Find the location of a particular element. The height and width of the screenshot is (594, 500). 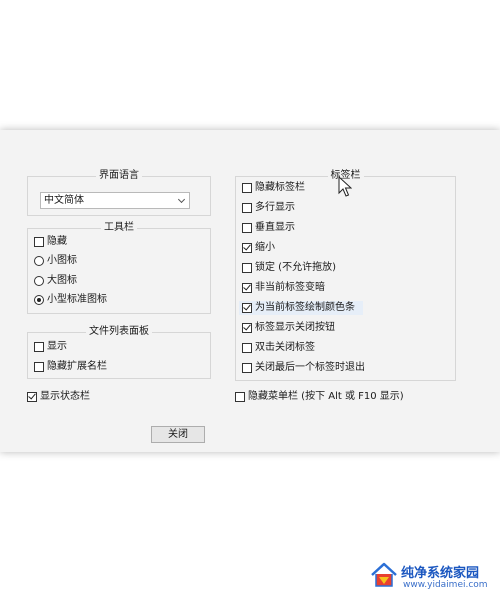

language-select: 中文简体 is located at coordinates (115, 200).